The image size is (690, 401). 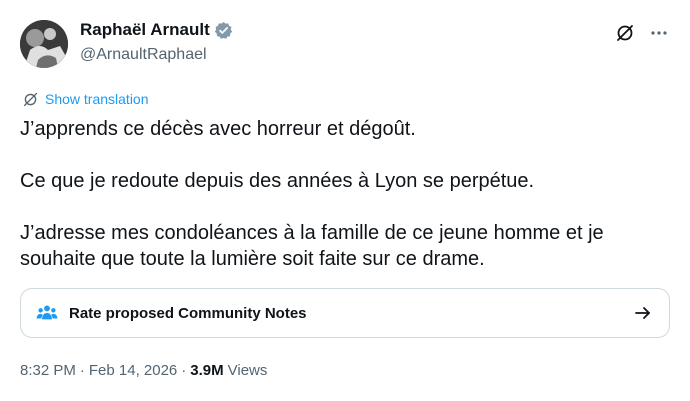 What do you see at coordinates (145, 30) in the screenshot?
I see `display-name: Raphaël Arnault` at bounding box center [145, 30].